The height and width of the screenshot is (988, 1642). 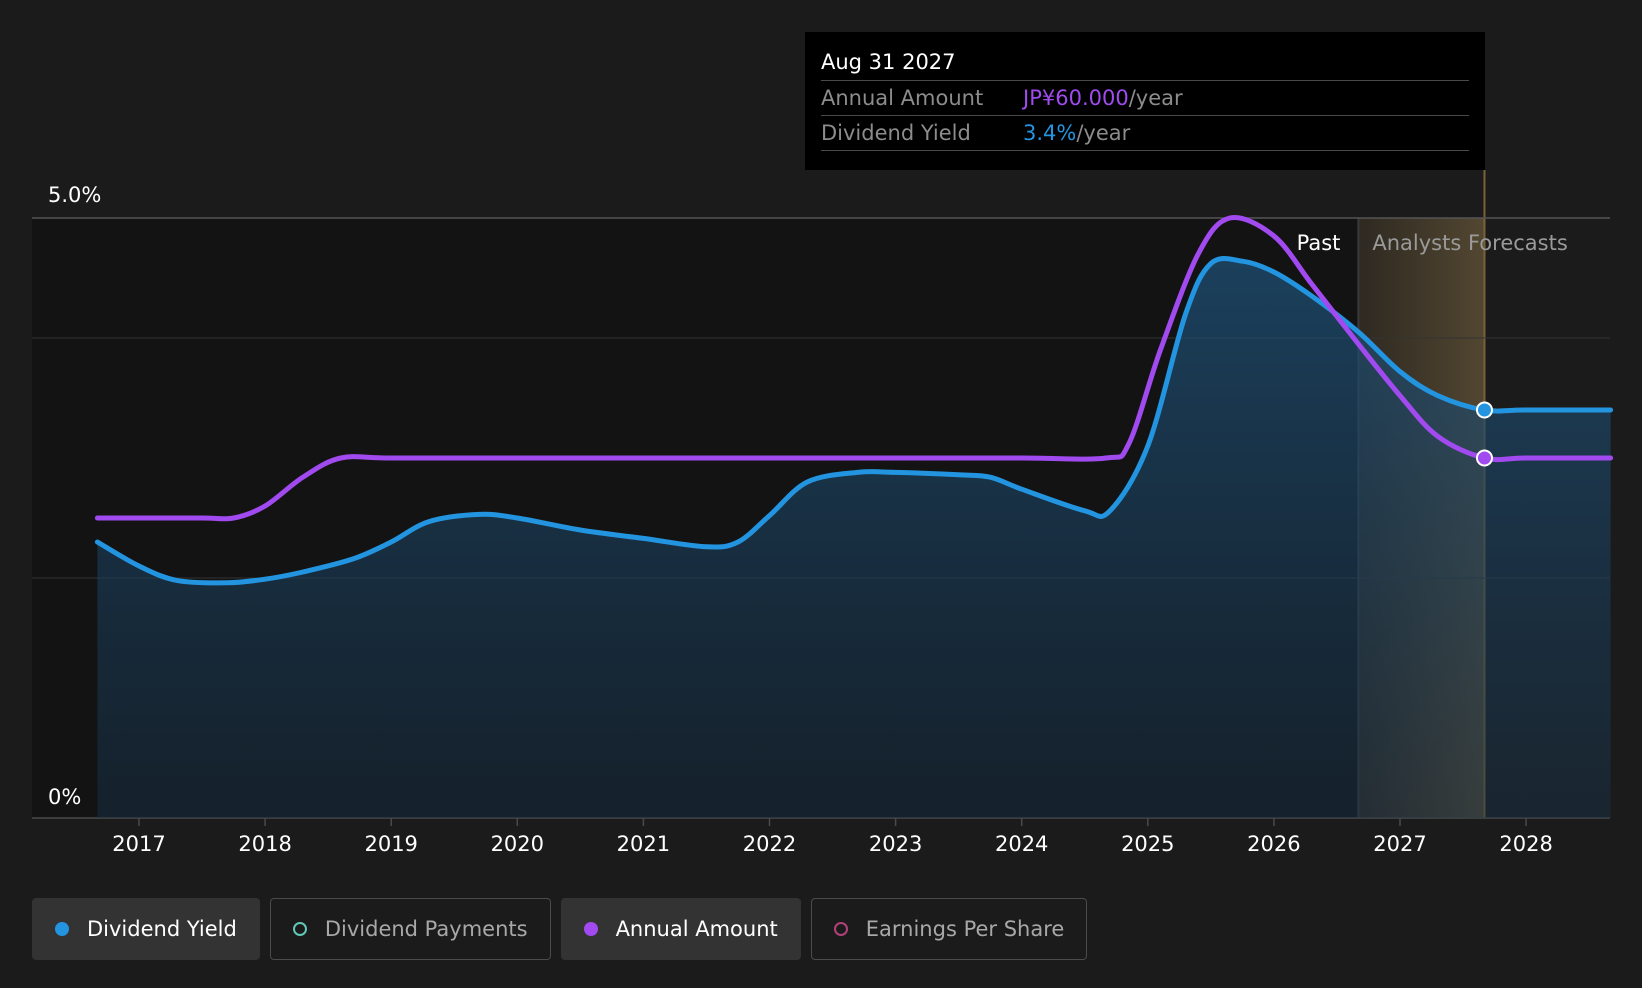 What do you see at coordinates (74, 195) in the screenshot?
I see `y-tick-label: 5.0%` at bounding box center [74, 195].